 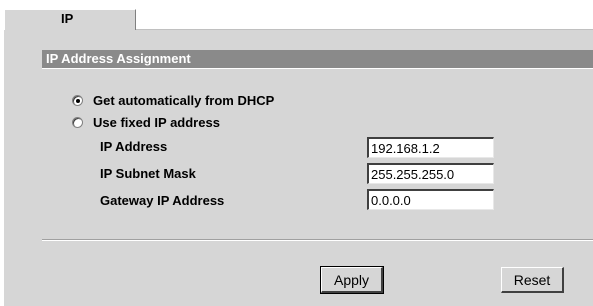 I want to click on subnet-mask-input, so click(x=430, y=173).